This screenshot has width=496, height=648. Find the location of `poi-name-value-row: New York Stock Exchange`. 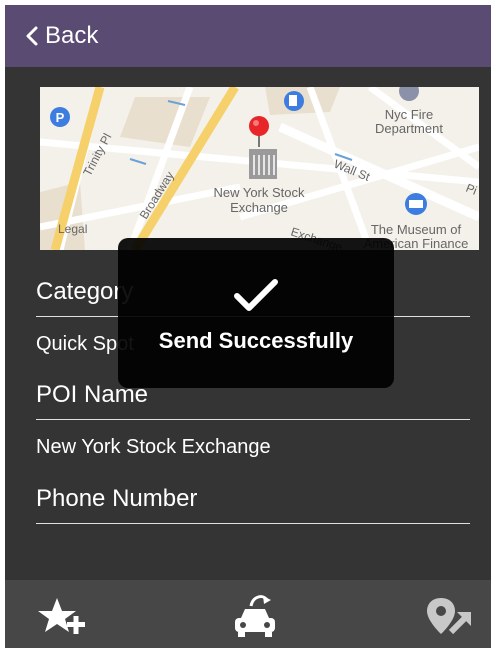

poi-name-value-row: New York Stock Exchange is located at coordinates (253, 449).